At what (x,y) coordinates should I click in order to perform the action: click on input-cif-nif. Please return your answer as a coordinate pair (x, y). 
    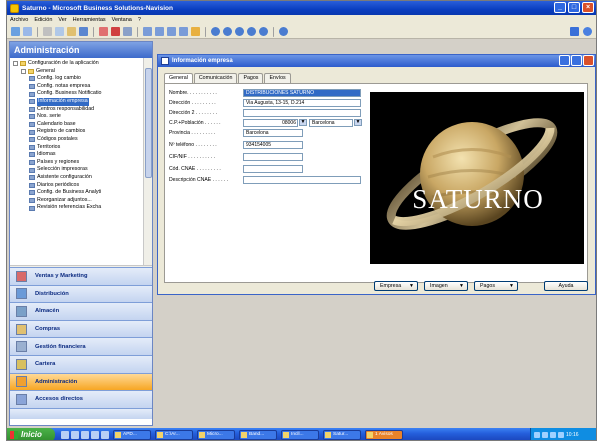
    Looking at the image, I should click on (273, 156).